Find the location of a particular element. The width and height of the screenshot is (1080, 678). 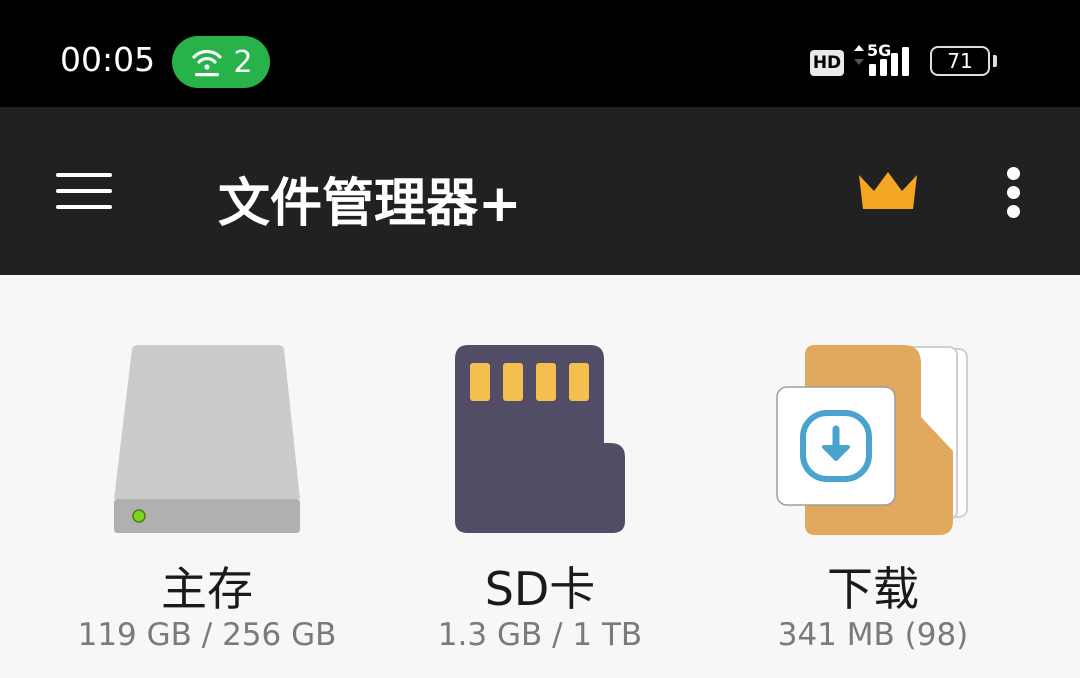

storage-label: SD卡 is located at coordinates (540, 589).